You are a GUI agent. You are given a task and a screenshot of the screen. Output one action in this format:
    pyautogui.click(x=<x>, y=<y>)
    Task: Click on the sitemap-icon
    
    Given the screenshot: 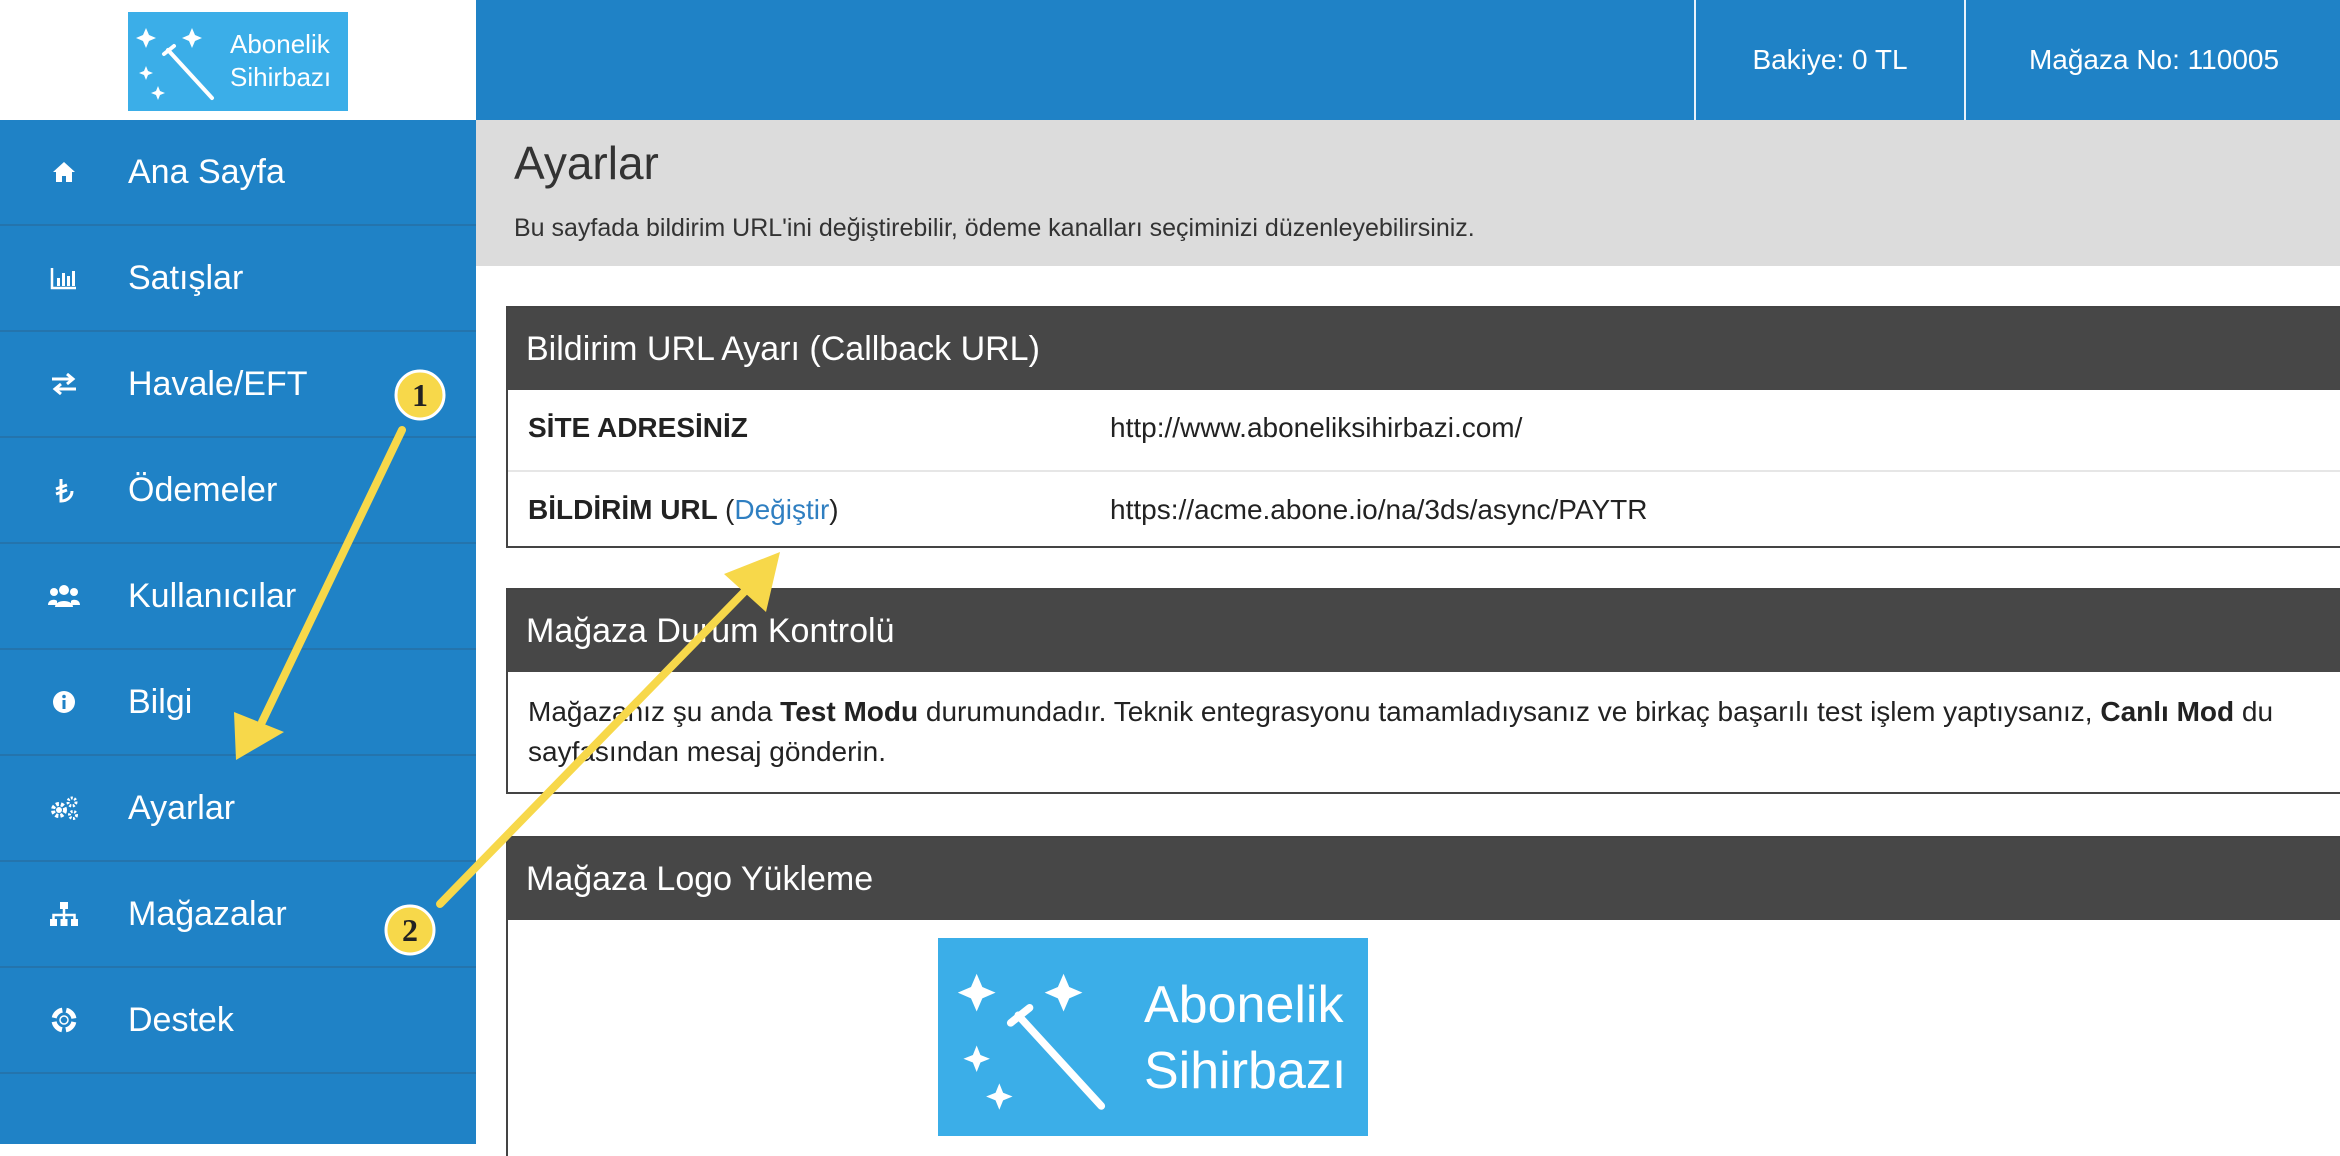 What is the action you would take?
    pyautogui.click(x=64, y=914)
    